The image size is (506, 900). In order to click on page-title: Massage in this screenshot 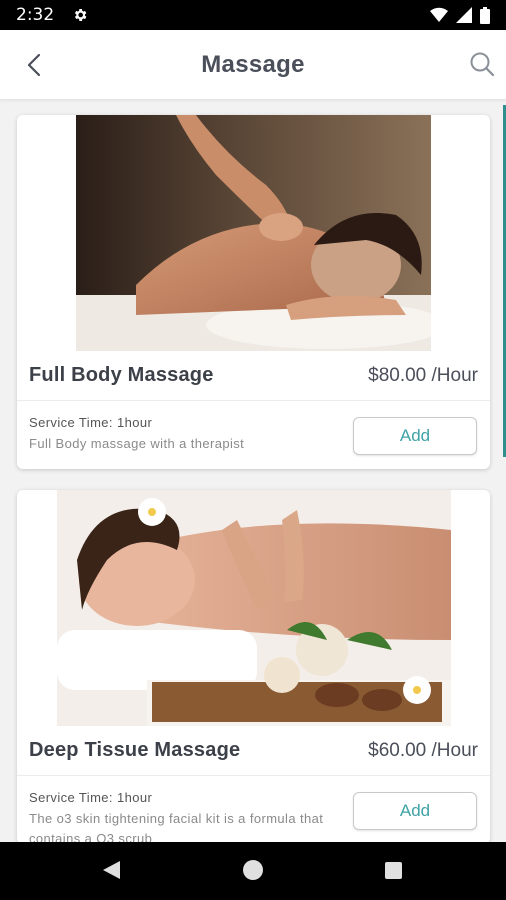, I will do `click(253, 64)`.